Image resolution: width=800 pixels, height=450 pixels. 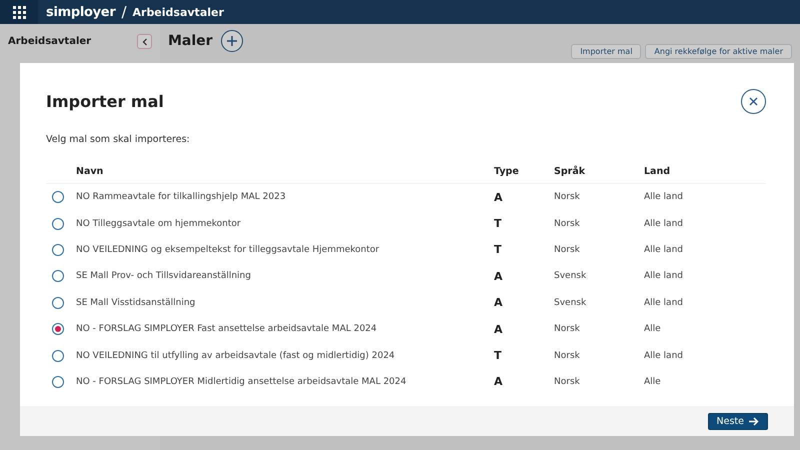 I want to click on page-heading: Maler, so click(x=190, y=41).